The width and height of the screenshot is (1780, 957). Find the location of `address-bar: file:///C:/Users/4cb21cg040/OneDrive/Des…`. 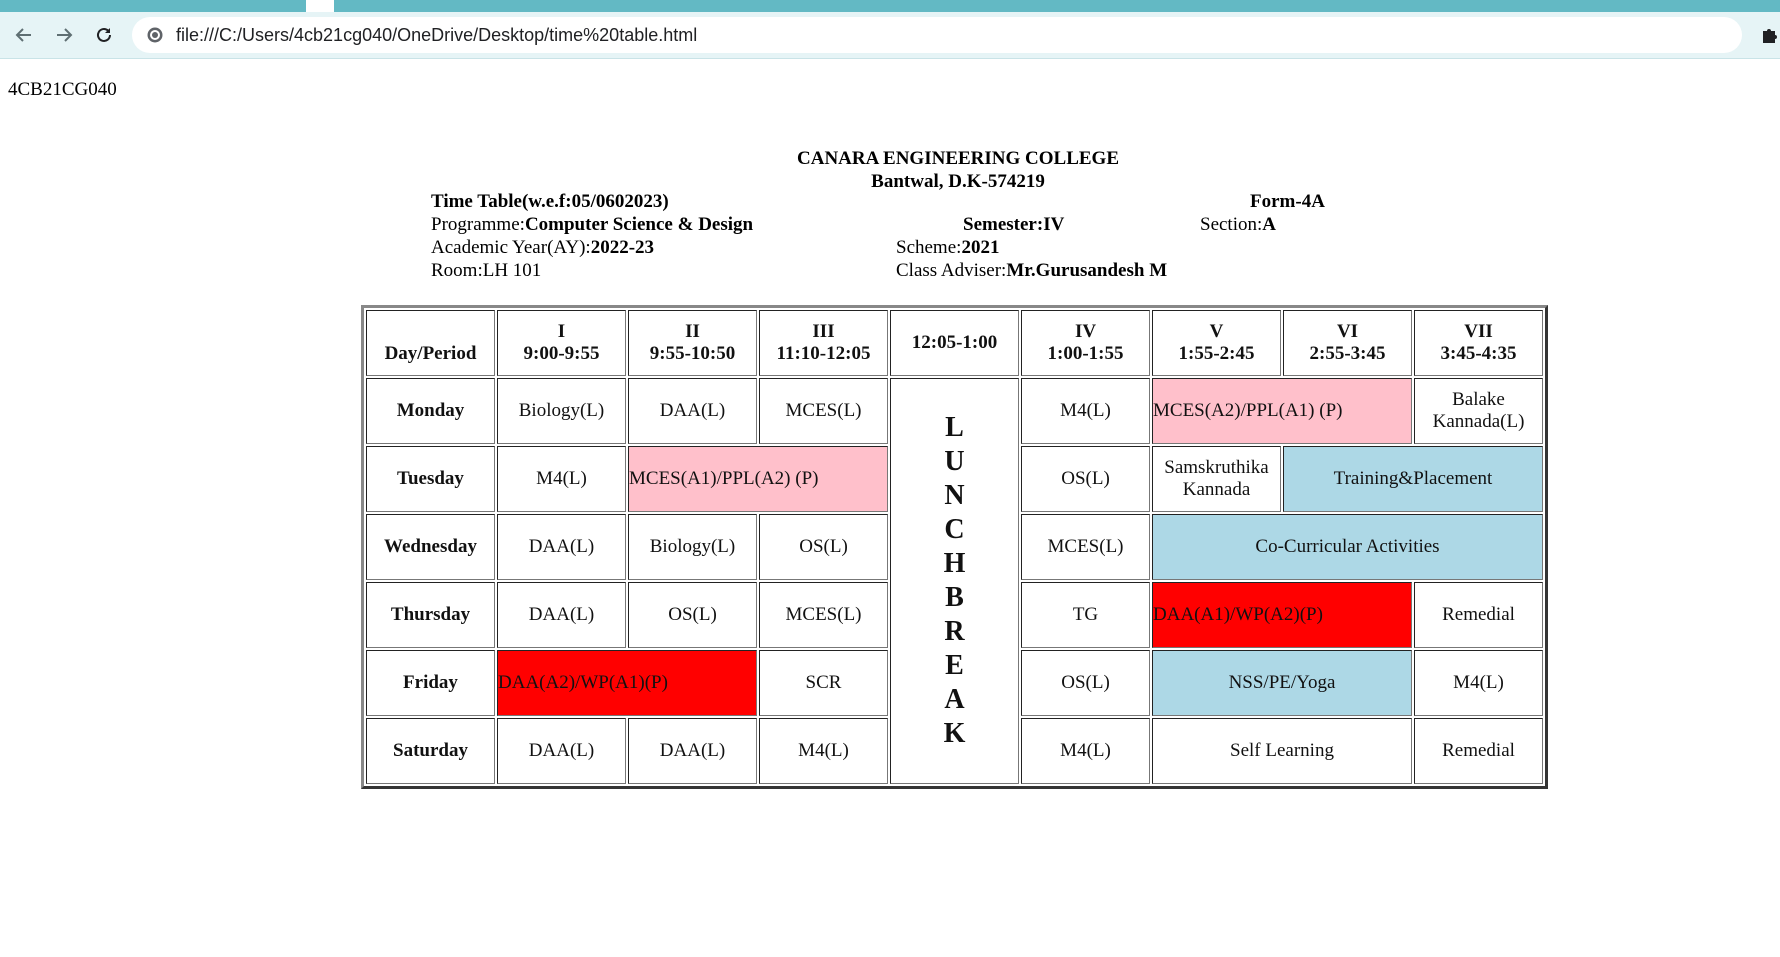

address-bar: file:///C:/Users/4cb21cg040/OneDrive/Des… is located at coordinates (937, 35).